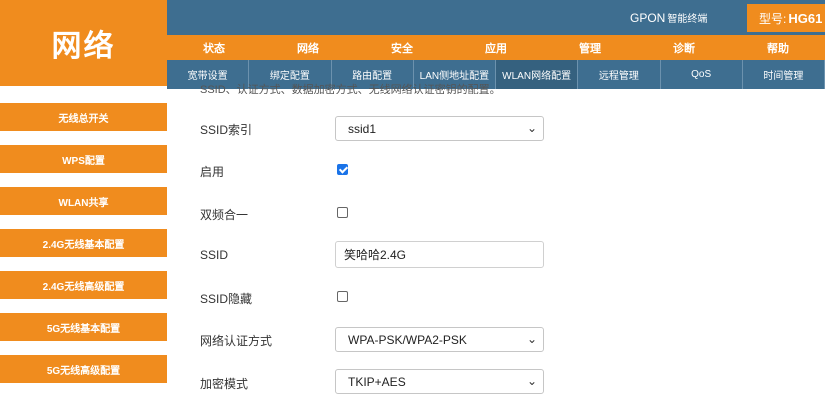  Describe the element at coordinates (784, 74) in the screenshot. I see `tab-time-management: 时间管理` at that location.